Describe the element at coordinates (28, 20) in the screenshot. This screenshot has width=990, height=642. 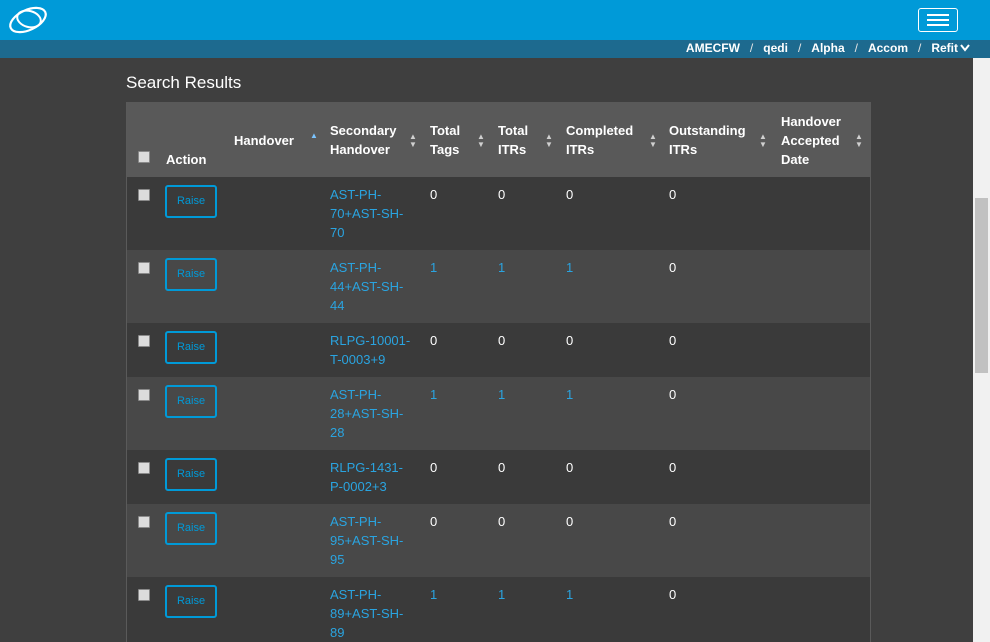
I see `app-logo` at that location.